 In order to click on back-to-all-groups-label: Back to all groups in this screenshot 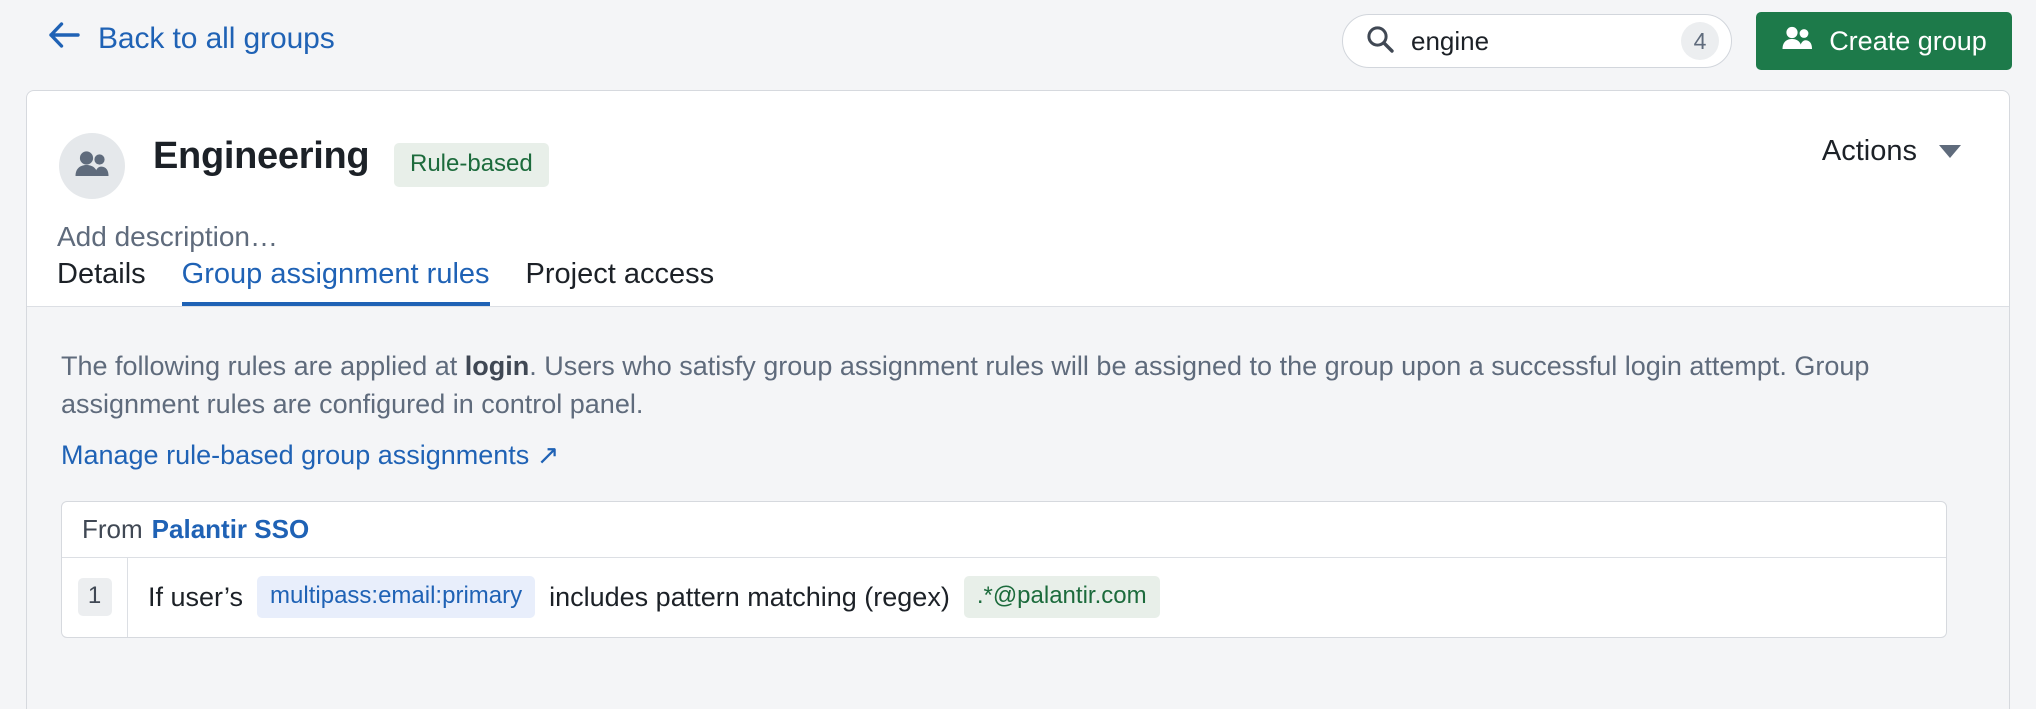, I will do `click(216, 38)`.